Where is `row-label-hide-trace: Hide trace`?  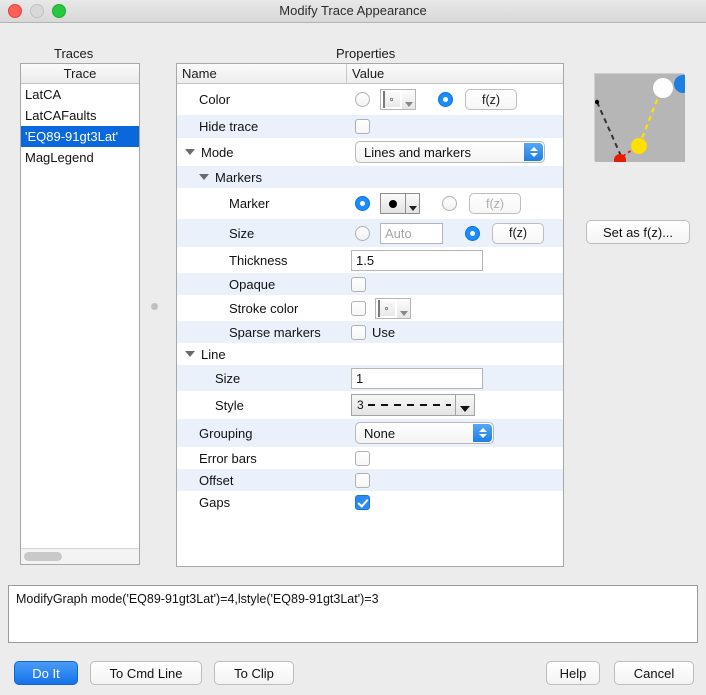
row-label-hide-trace: Hide trace is located at coordinates (229, 126).